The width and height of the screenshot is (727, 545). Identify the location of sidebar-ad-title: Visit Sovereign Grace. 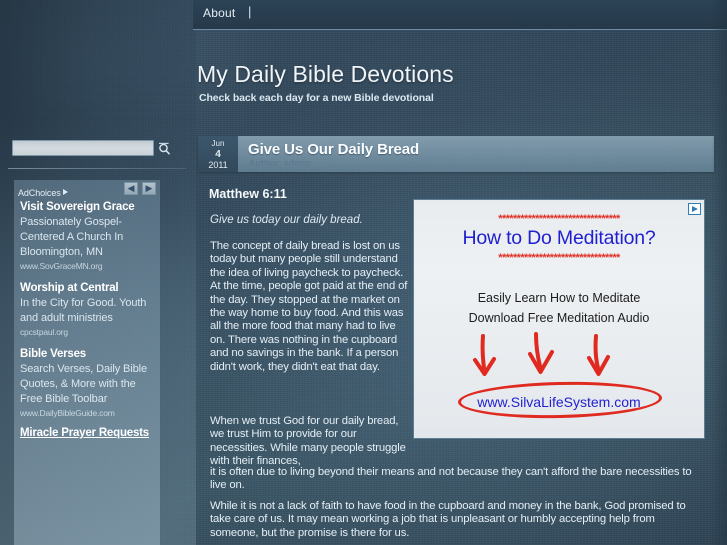
(87, 207).